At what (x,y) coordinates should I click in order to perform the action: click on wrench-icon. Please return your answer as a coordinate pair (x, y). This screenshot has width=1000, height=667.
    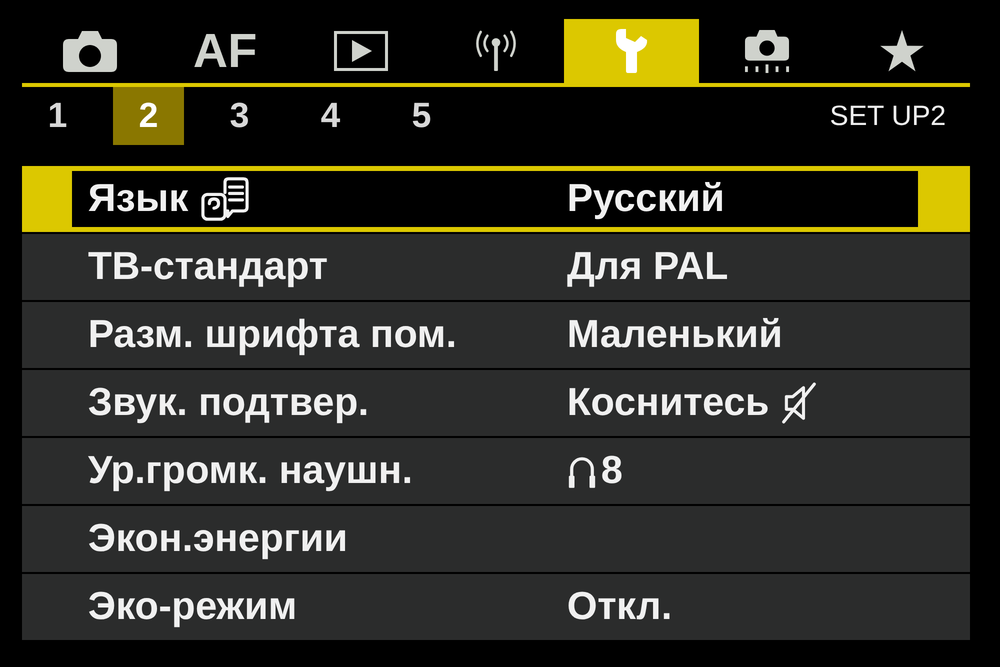
    Looking at the image, I should click on (631, 51).